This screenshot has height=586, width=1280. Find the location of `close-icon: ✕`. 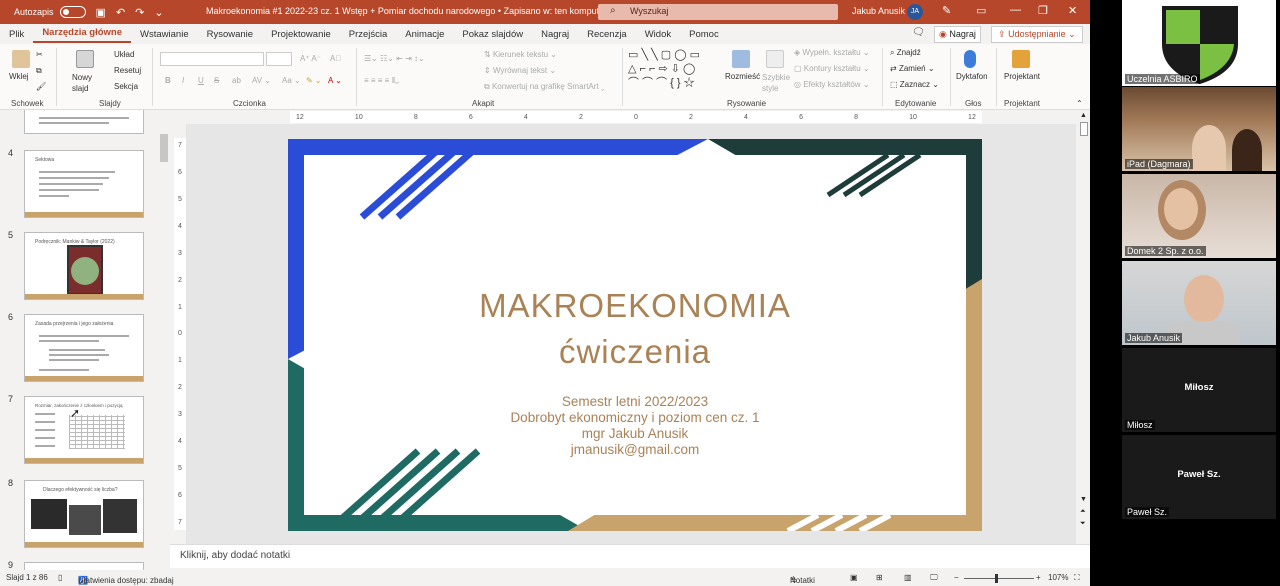

close-icon: ✕ is located at coordinates (1072, 10).